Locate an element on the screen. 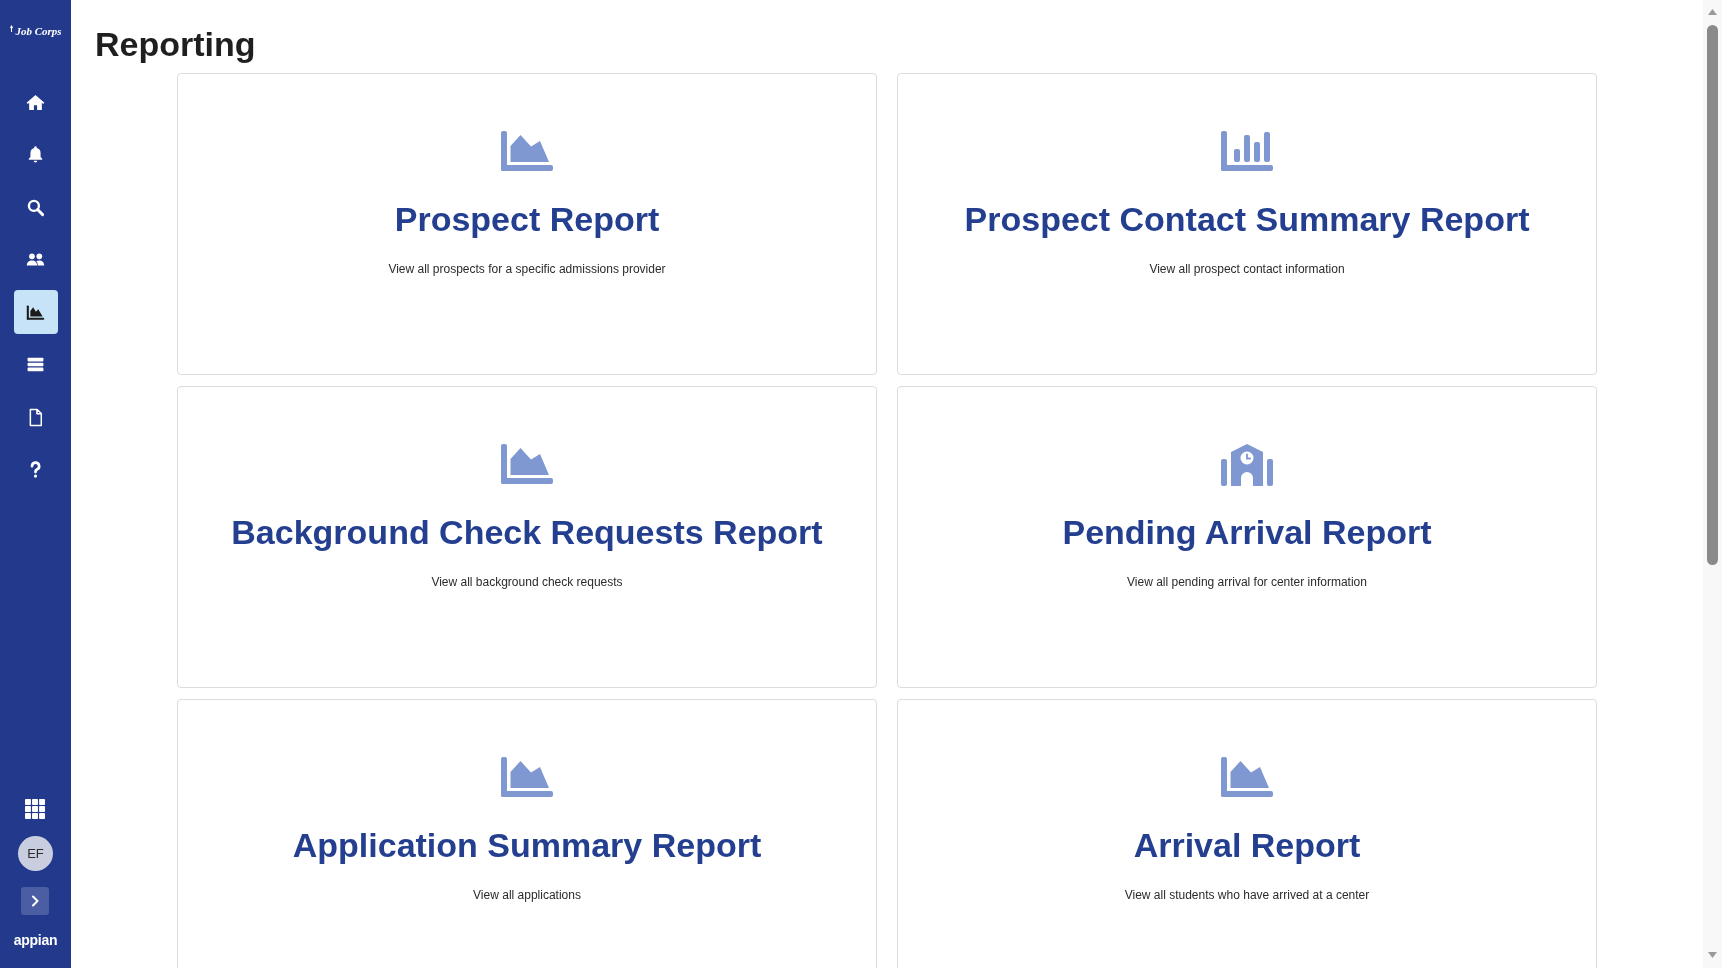  report-title: Prospect Contact Summary Report is located at coordinates (1247, 219).